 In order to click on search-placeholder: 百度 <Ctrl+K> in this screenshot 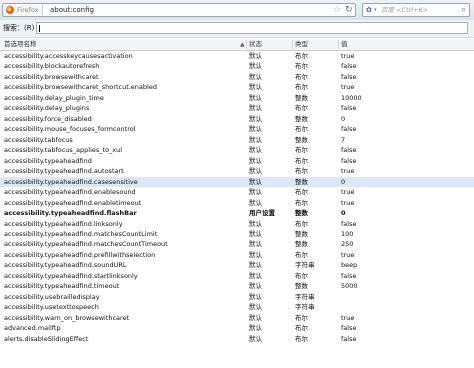, I will do `click(405, 10)`.